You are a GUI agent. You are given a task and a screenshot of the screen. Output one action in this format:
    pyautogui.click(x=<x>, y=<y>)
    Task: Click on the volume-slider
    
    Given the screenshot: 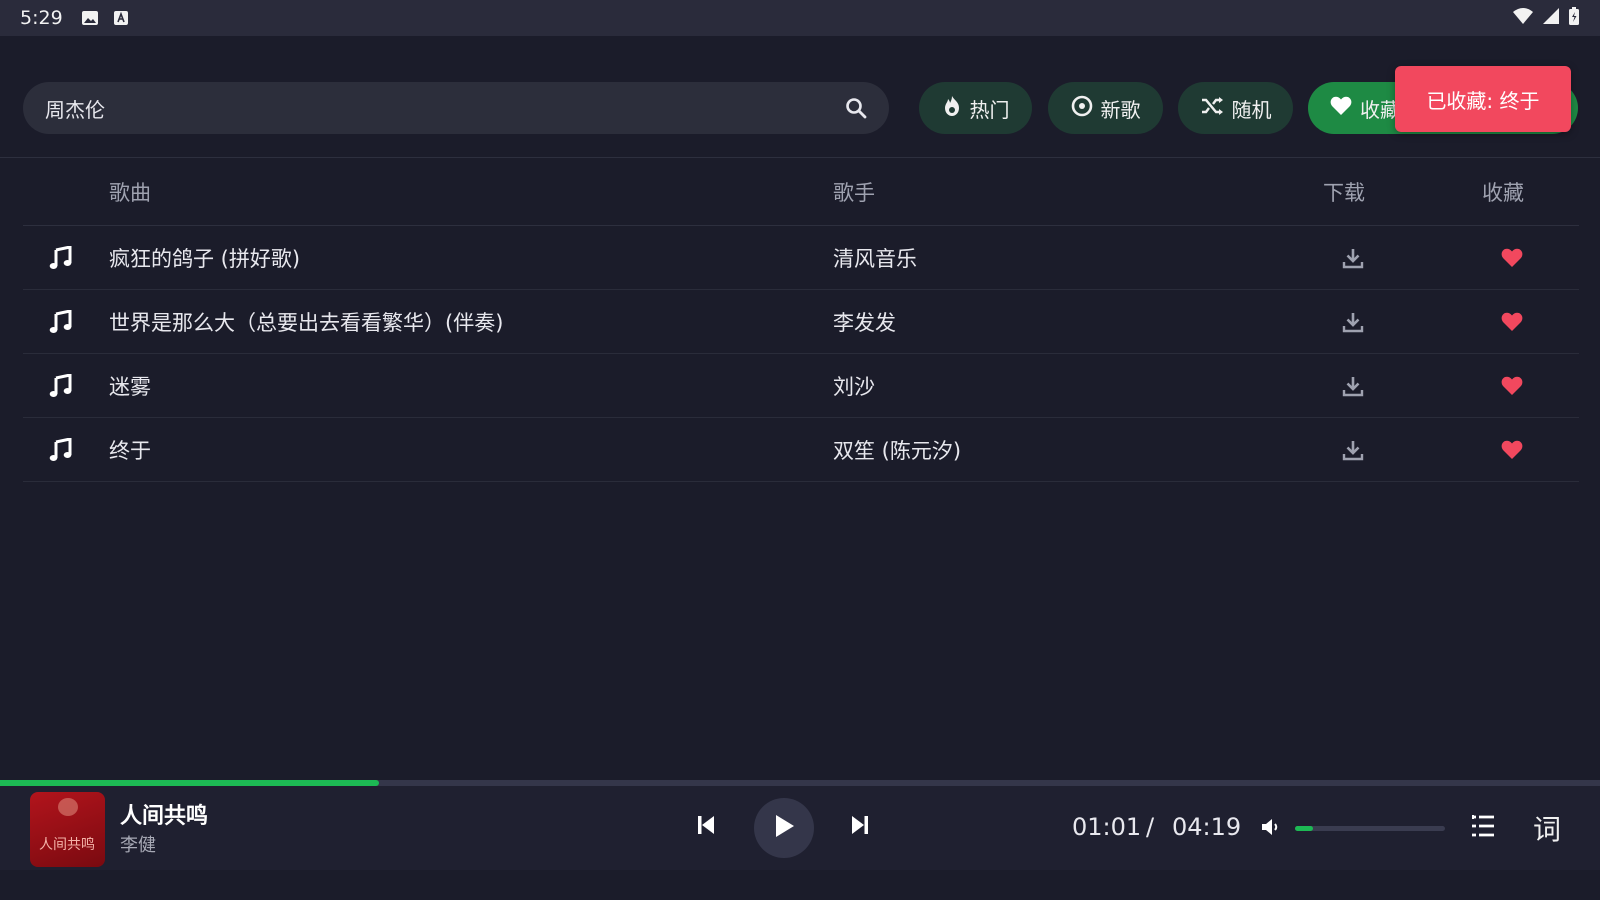 What is the action you would take?
    pyautogui.click(x=1370, y=828)
    